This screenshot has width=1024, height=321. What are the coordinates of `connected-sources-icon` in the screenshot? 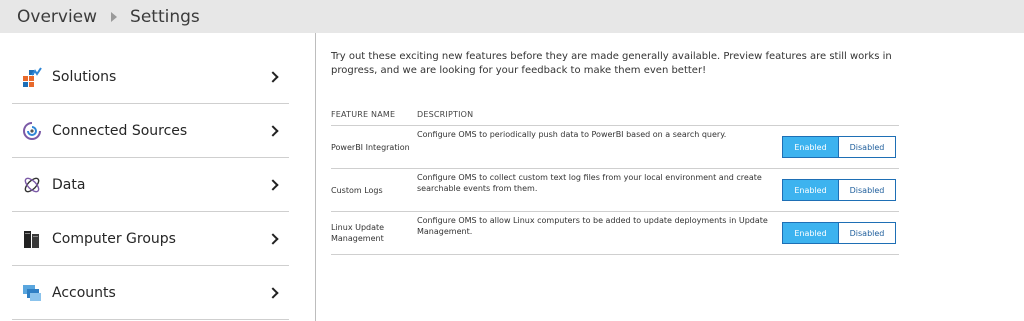 It's located at (32, 131).